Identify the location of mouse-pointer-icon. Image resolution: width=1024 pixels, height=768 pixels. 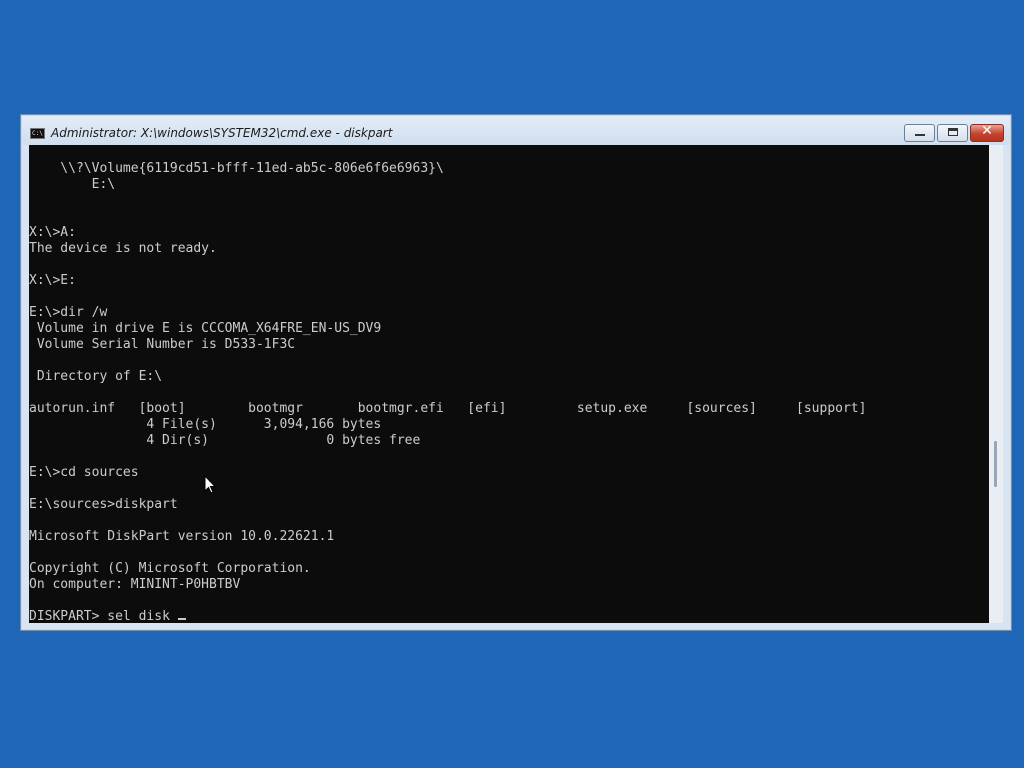
(210, 484).